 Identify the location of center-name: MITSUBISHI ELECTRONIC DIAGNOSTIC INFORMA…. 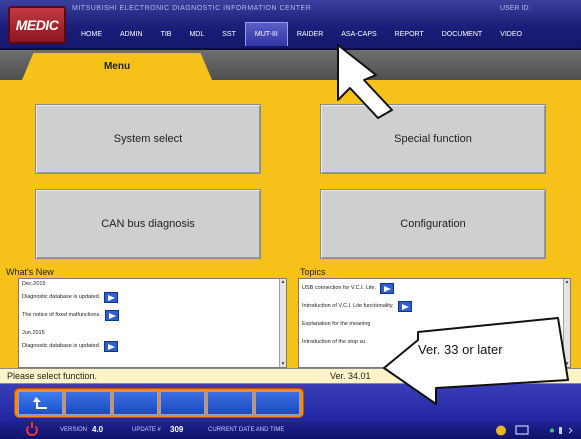
(192, 8).